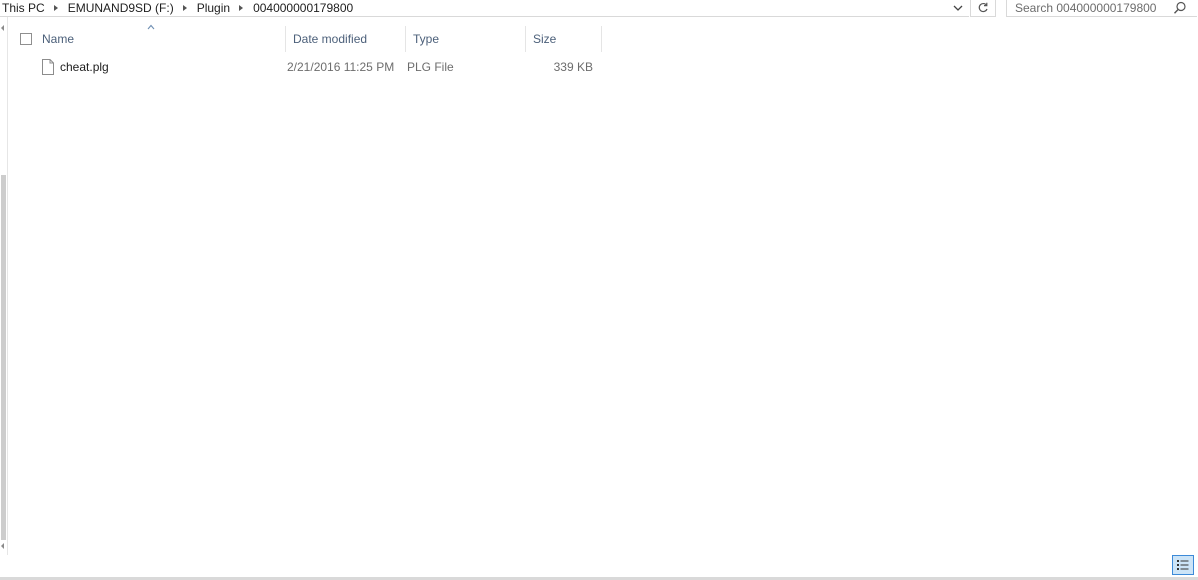  Describe the element at coordinates (24, 8) in the screenshot. I see `breadcrumb-this-pc: This PC` at that location.